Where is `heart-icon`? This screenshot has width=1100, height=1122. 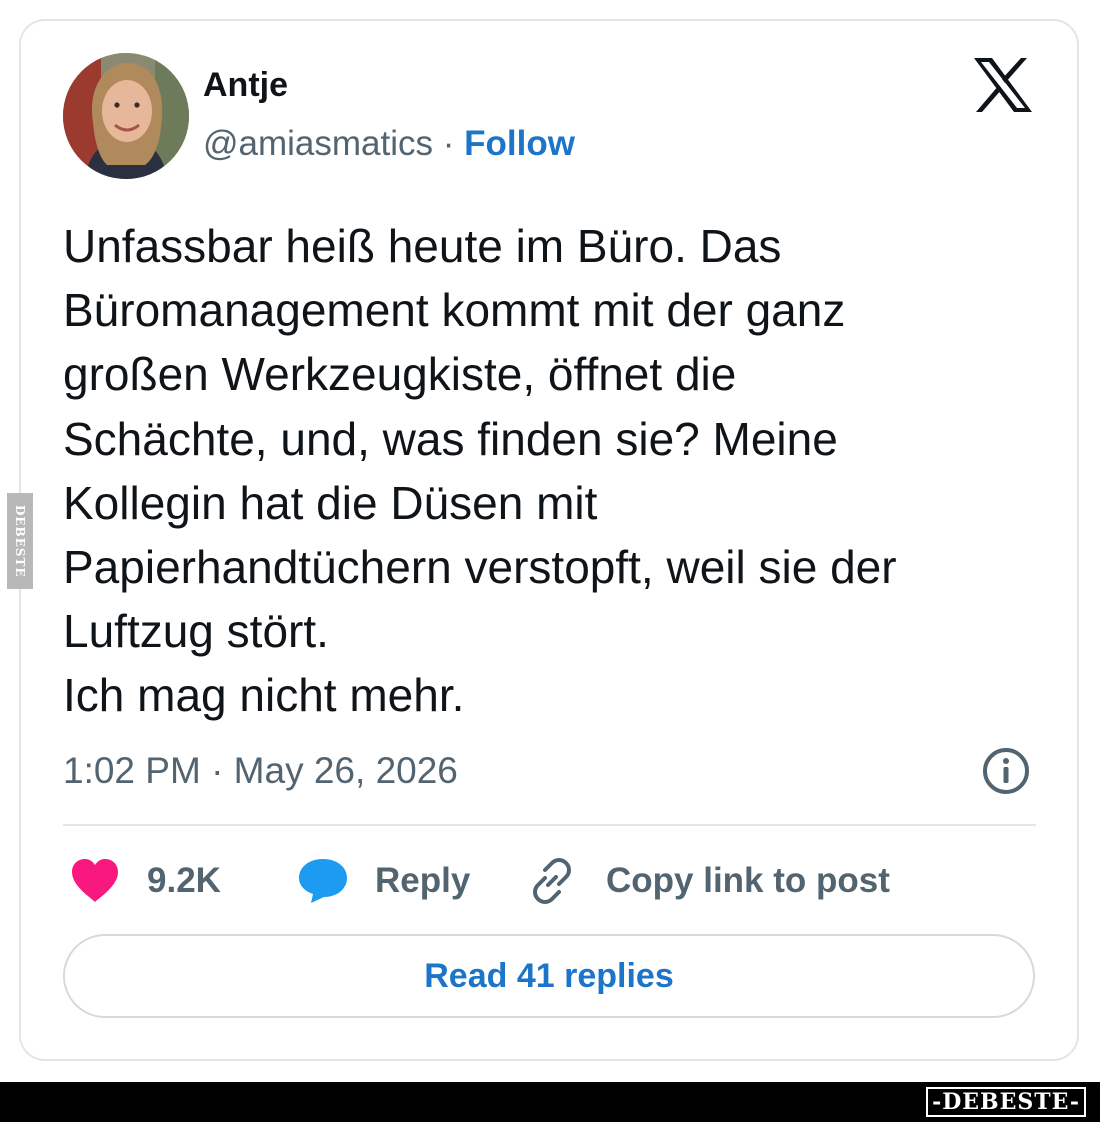 heart-icon is located at coordinates (95, 880).